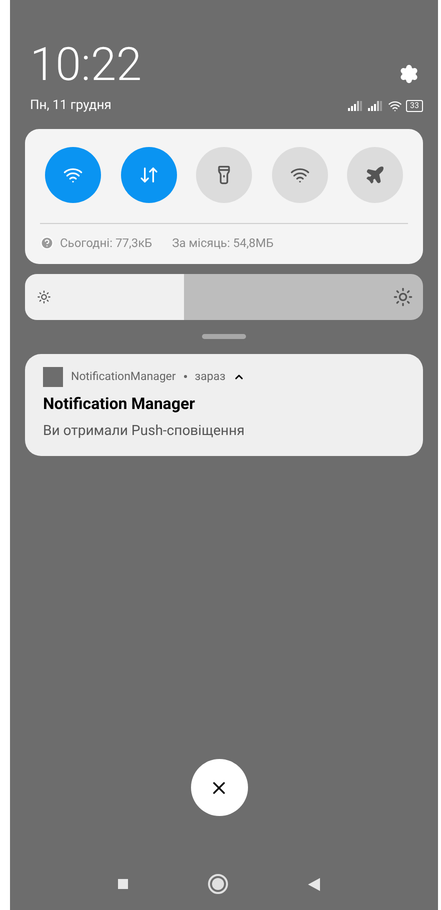  Describe the element at coordinates (148, 174) in the screenshot. I see `arrows-icon` at that location.